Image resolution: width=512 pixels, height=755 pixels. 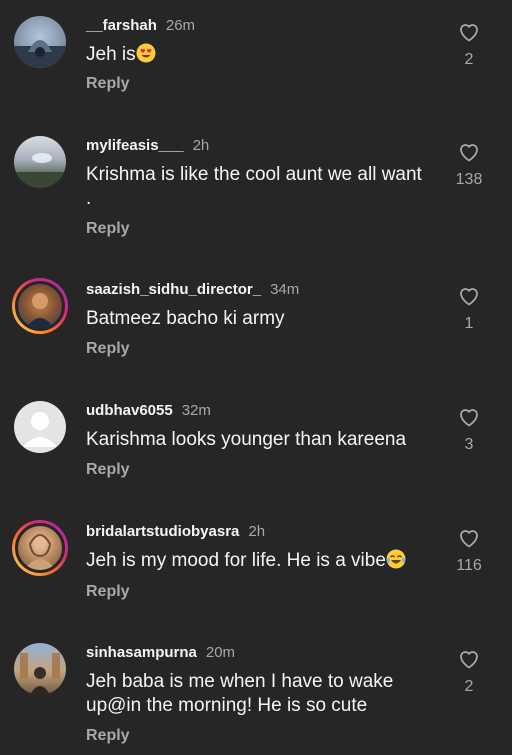 What do you see at coordinates (40, 429) in the screenshot?
I see `default-user-icon` at bounding box center [40, 429].